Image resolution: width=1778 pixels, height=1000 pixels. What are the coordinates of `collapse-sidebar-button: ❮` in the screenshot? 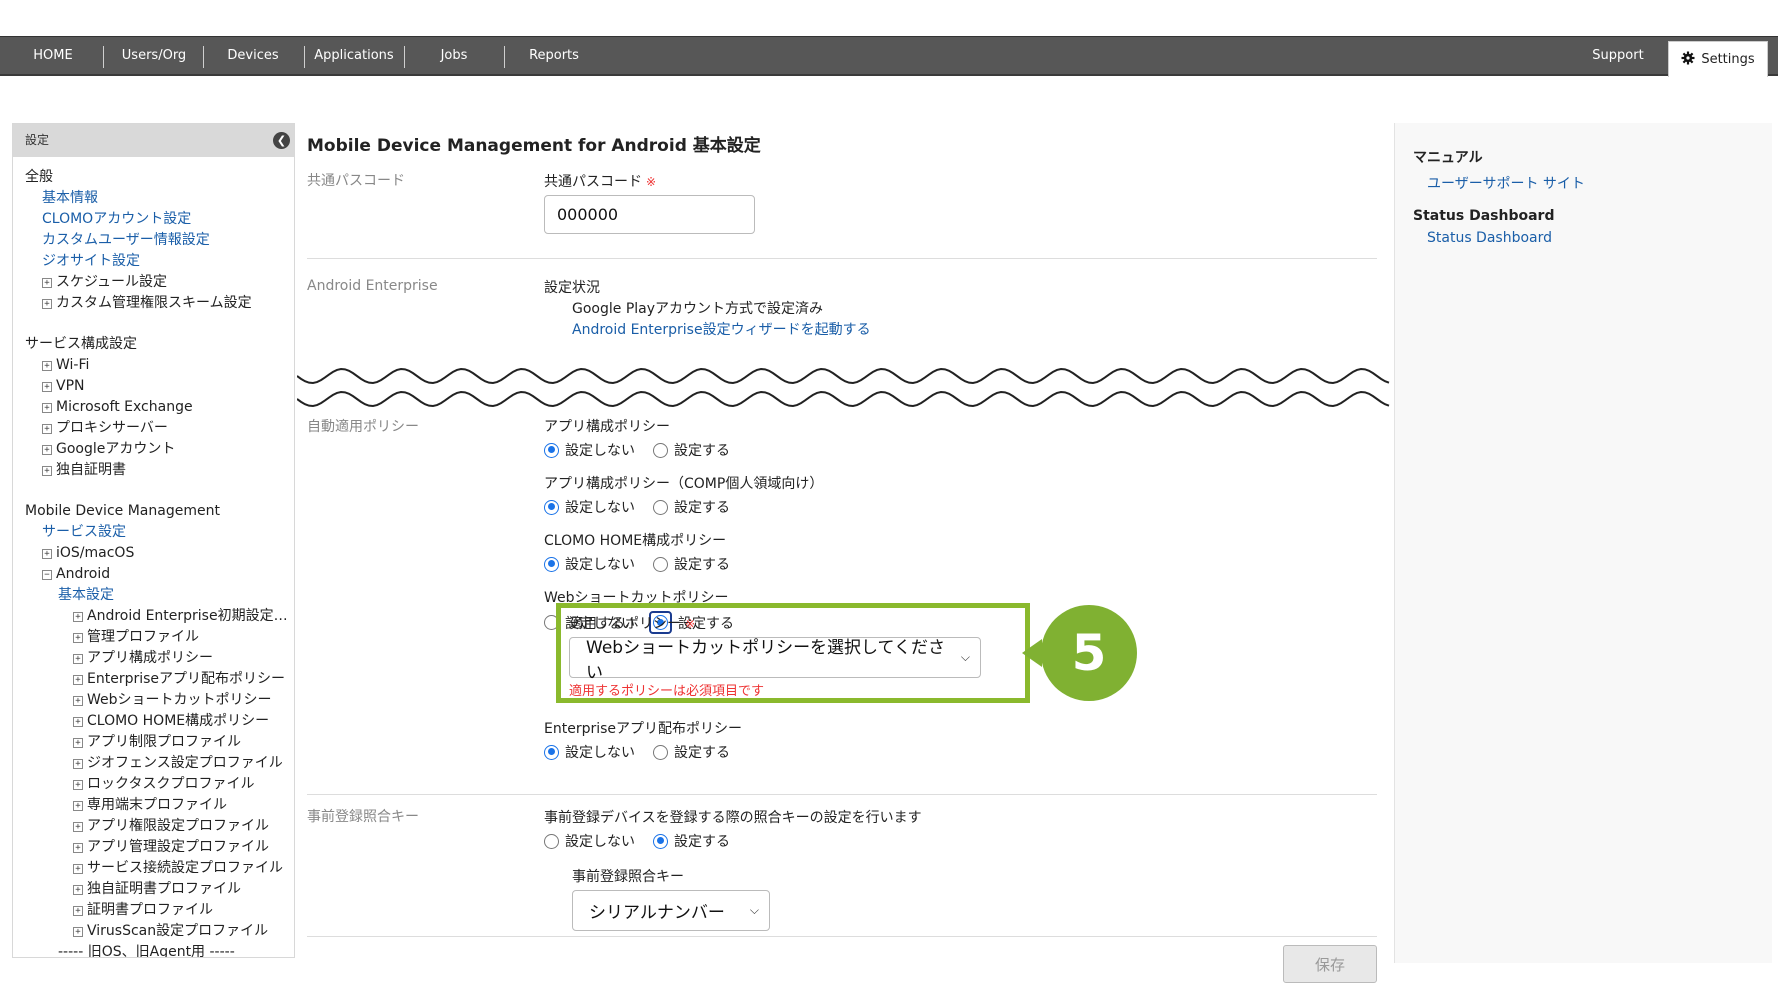 It's located at (281, 140).